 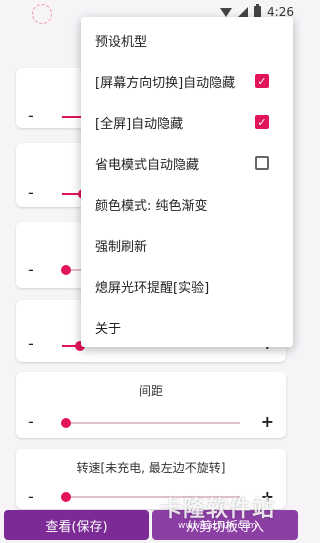 I want to click on menu-item-orientation-autohide: [屏幕方向切换]自动隐藏 ✓, so click(x=189, y=81).